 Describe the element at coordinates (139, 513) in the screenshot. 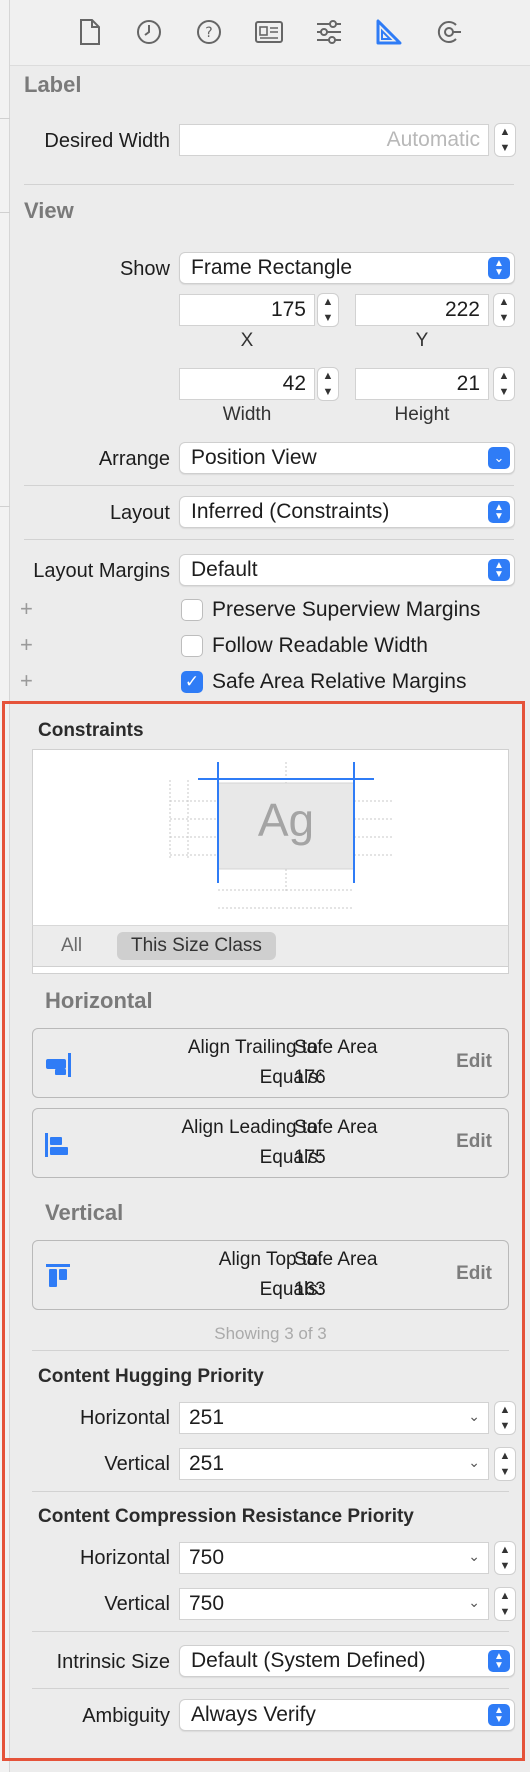

I see `layout-label: Layout` at that location.